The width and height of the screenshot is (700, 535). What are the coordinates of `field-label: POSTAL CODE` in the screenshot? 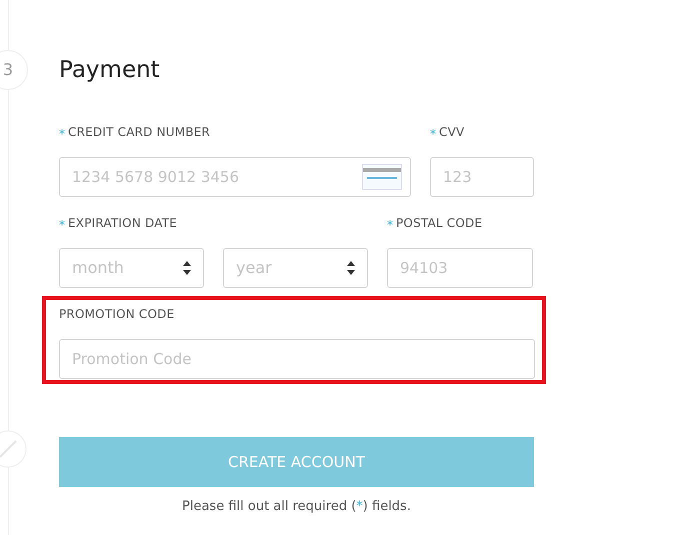 It's located at (439, 223).